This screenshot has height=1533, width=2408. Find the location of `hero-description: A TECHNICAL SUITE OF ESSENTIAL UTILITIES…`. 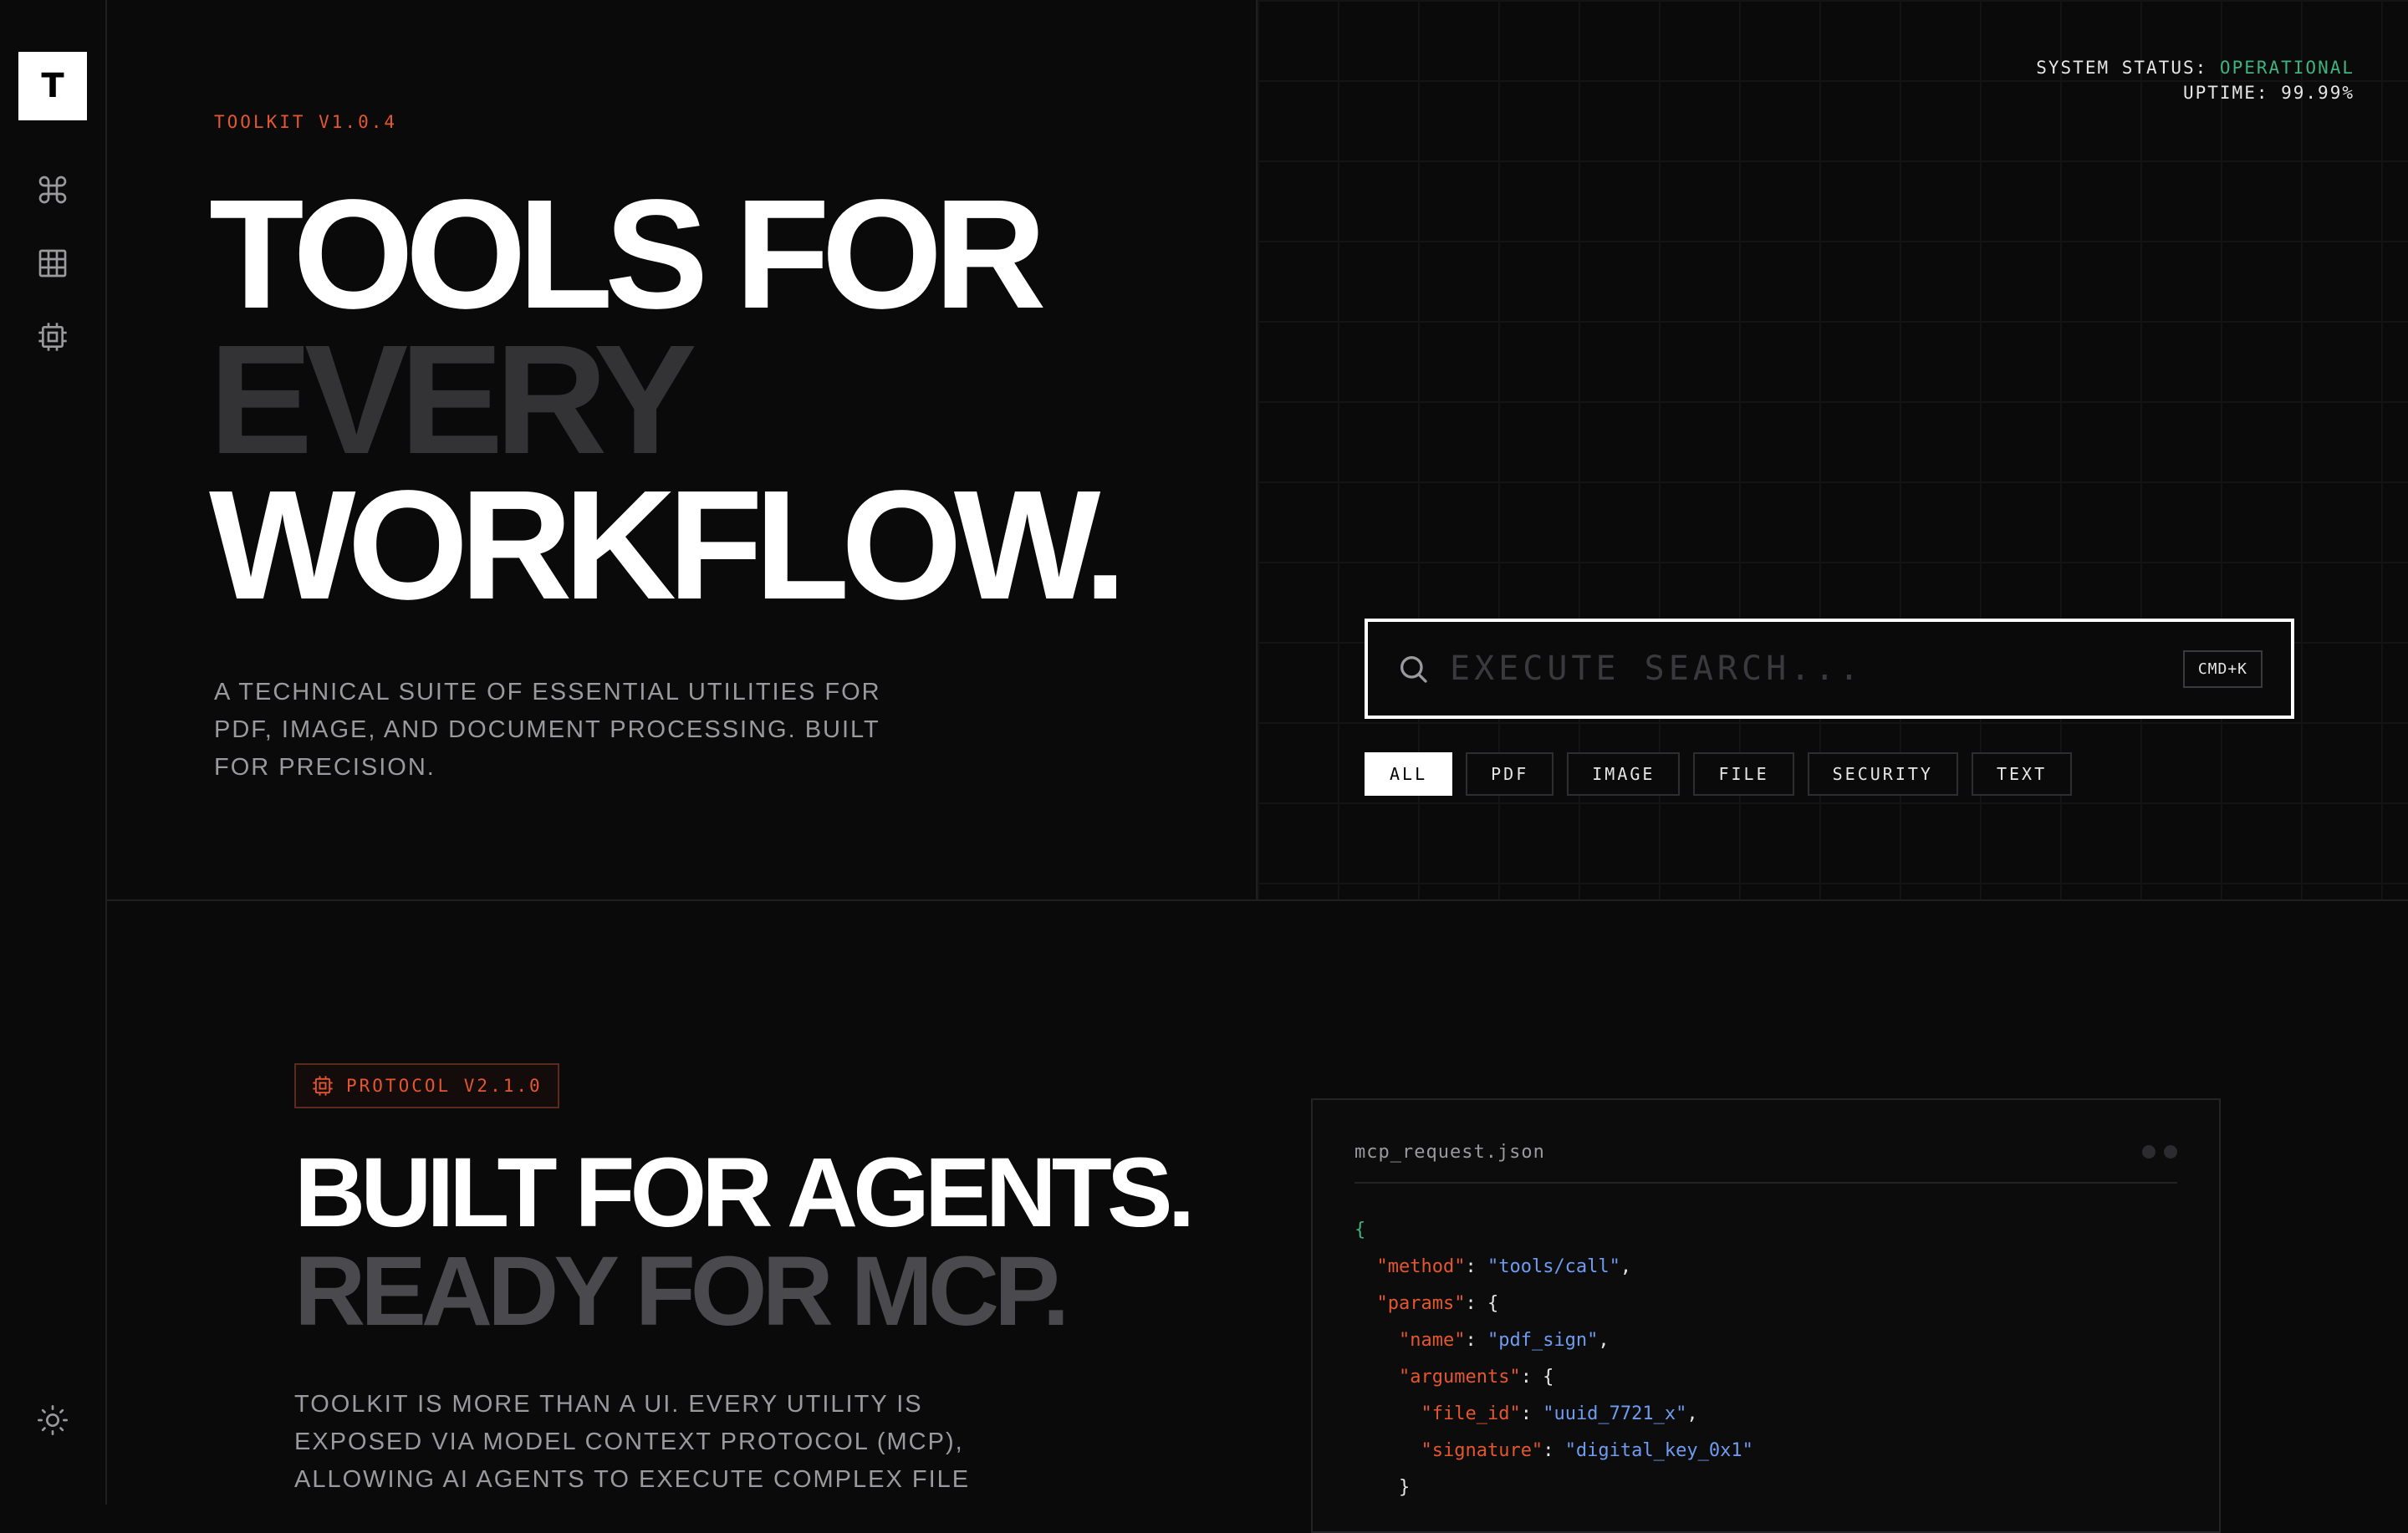

hero-description: A TECHNICAL SUITE OF ESSENTIAL UTILITIES… is located at coordinates (547, 730).